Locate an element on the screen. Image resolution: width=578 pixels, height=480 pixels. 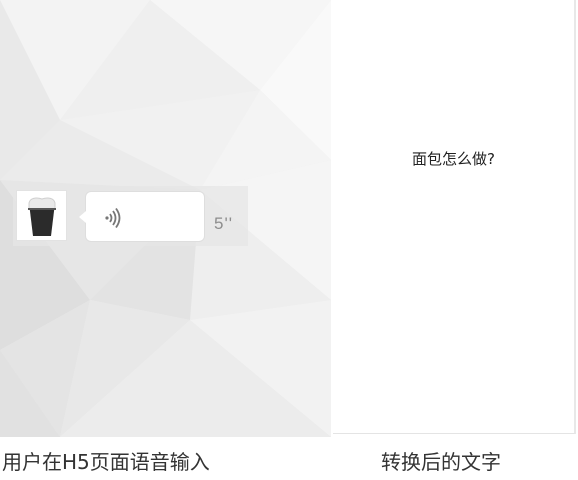
converted-text-caption: 转换后的文字 is located at coordinates (441, 462).